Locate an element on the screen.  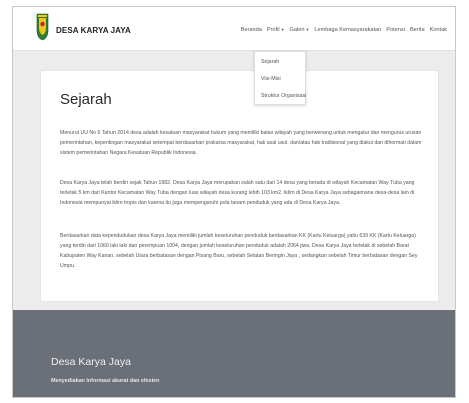
nav-lembaga: Lembaga Kemasyarakatan is located at coordinates (347, 30).